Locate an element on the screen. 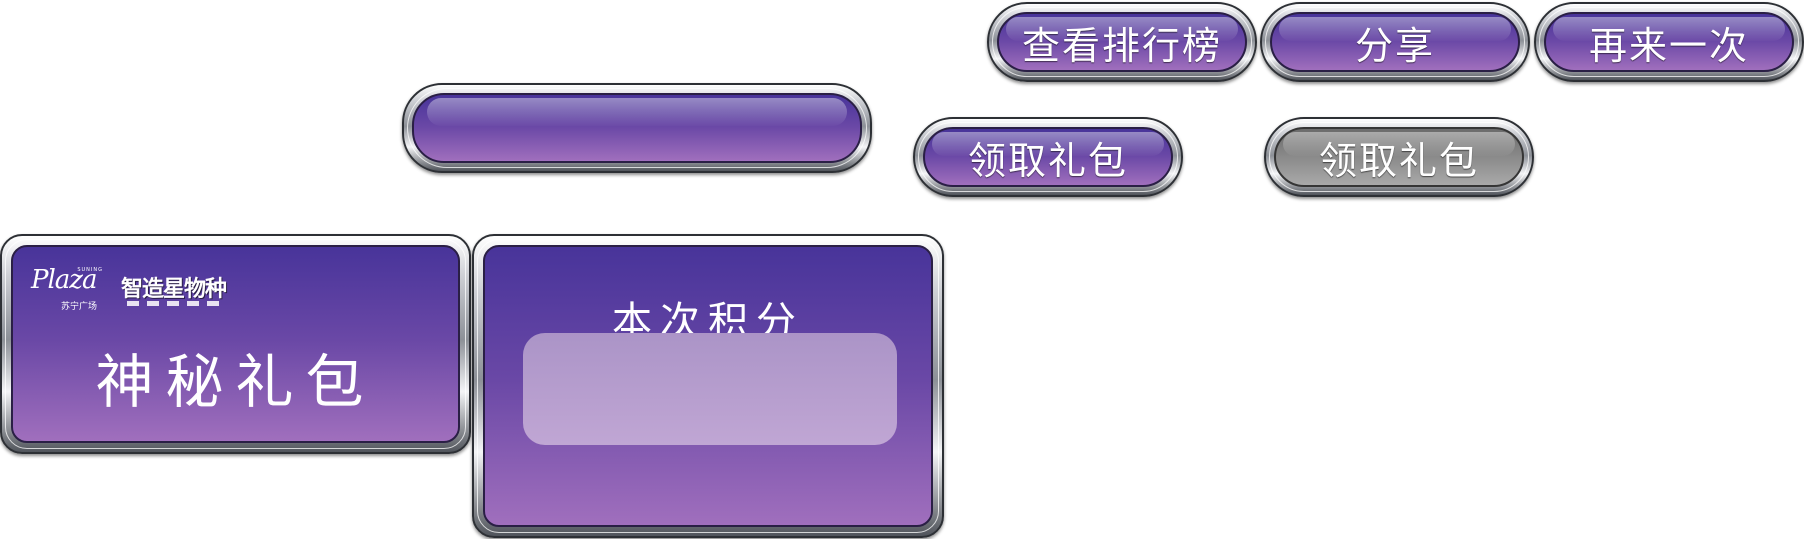  score-panel: 本次积分 is located at coordinates (708, 386).